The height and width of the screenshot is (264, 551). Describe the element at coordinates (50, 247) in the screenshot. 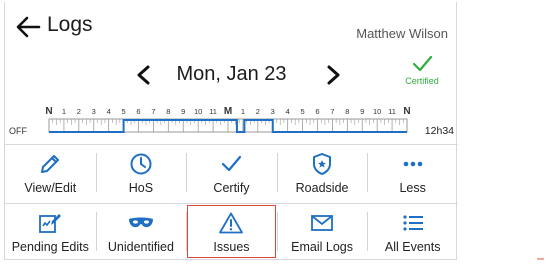

I see `pending-edits-label: Pending Edits` at that location.